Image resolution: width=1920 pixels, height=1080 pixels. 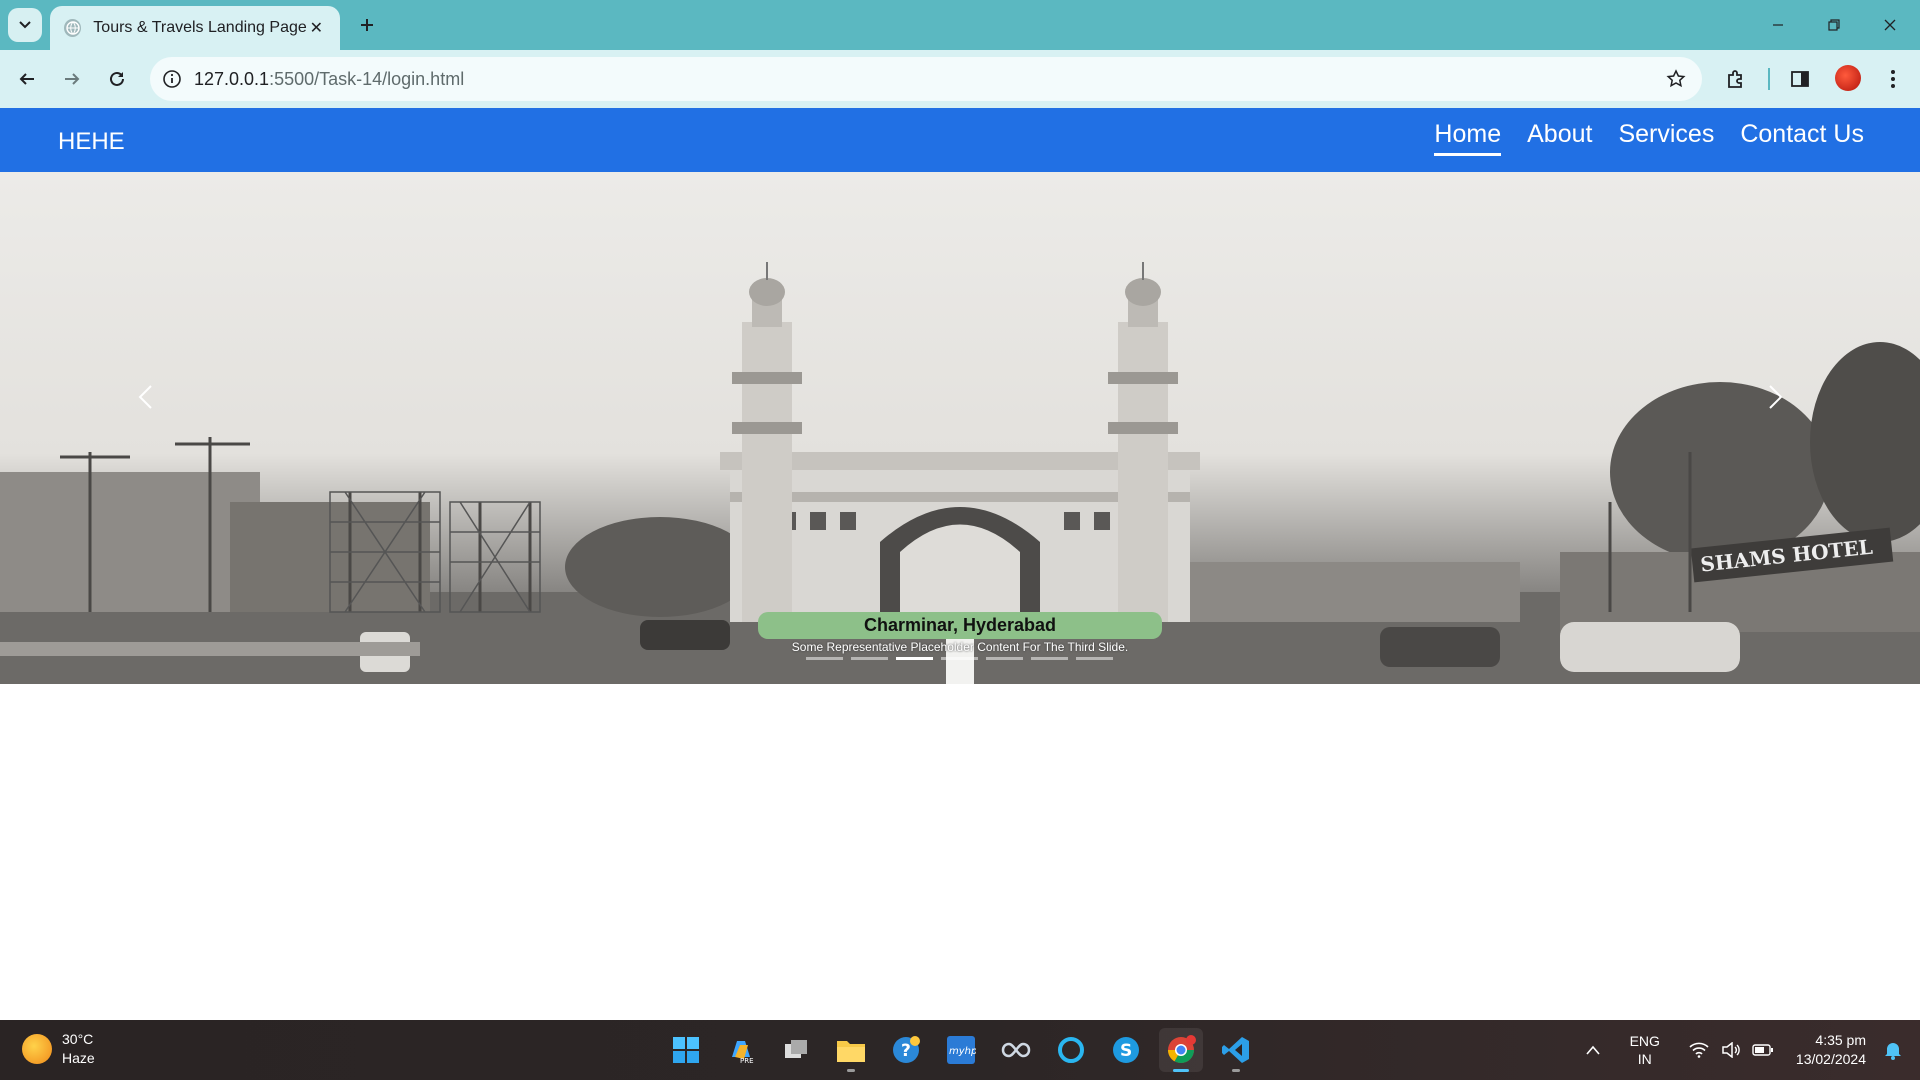 I want to click on chevron-up-icon, so click(x=1592, y=1050).